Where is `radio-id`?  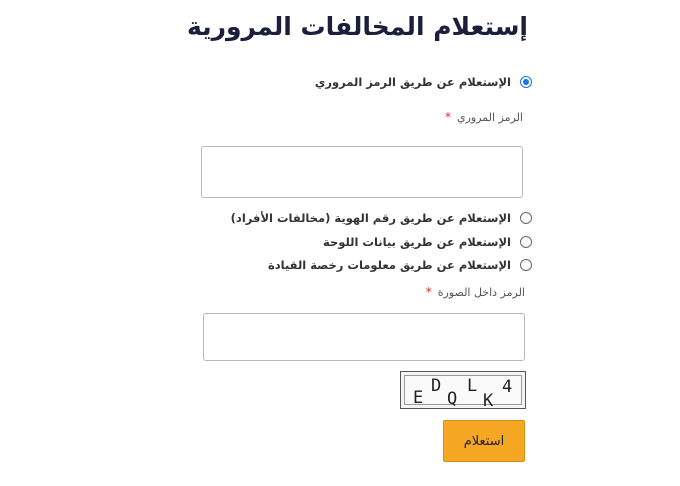 radio-id is located at coordinates (526, 218).